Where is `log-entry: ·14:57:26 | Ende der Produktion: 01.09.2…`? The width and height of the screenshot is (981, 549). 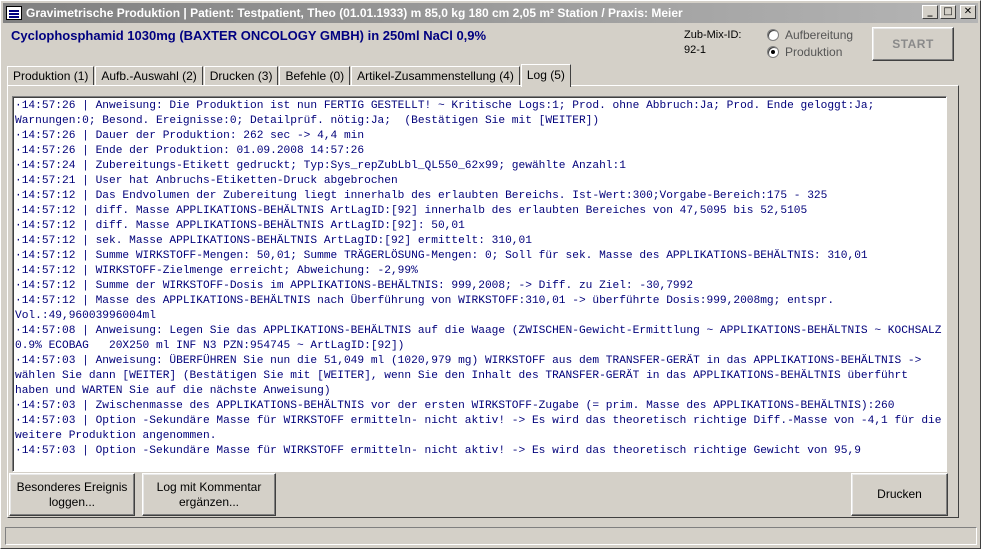
log-entry: ·14:57:26 | Ende der Produktion: 01.09.2… is located at coordinates (190, 151).